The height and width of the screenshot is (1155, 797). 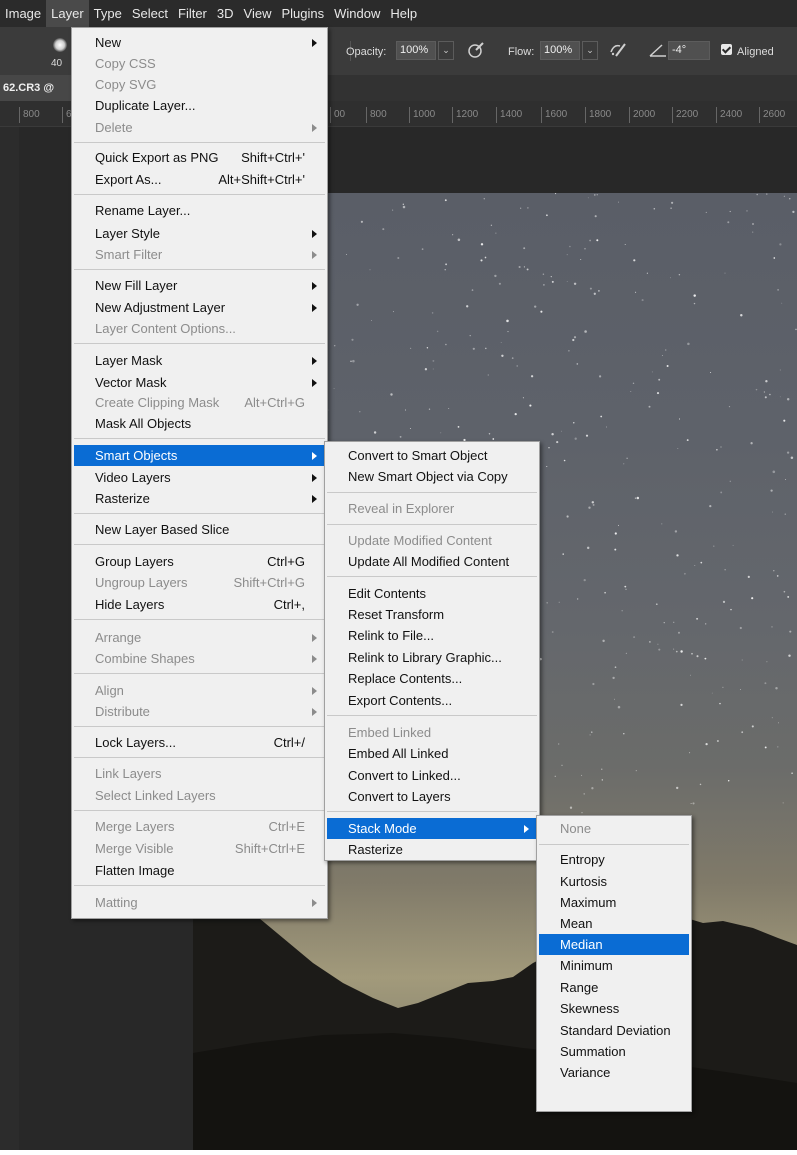 What do you see at coordinates (199, 254) in the screenshot?
I see `menu-item-smart-filter: Smart Filter` at bounding box center [199, 254].